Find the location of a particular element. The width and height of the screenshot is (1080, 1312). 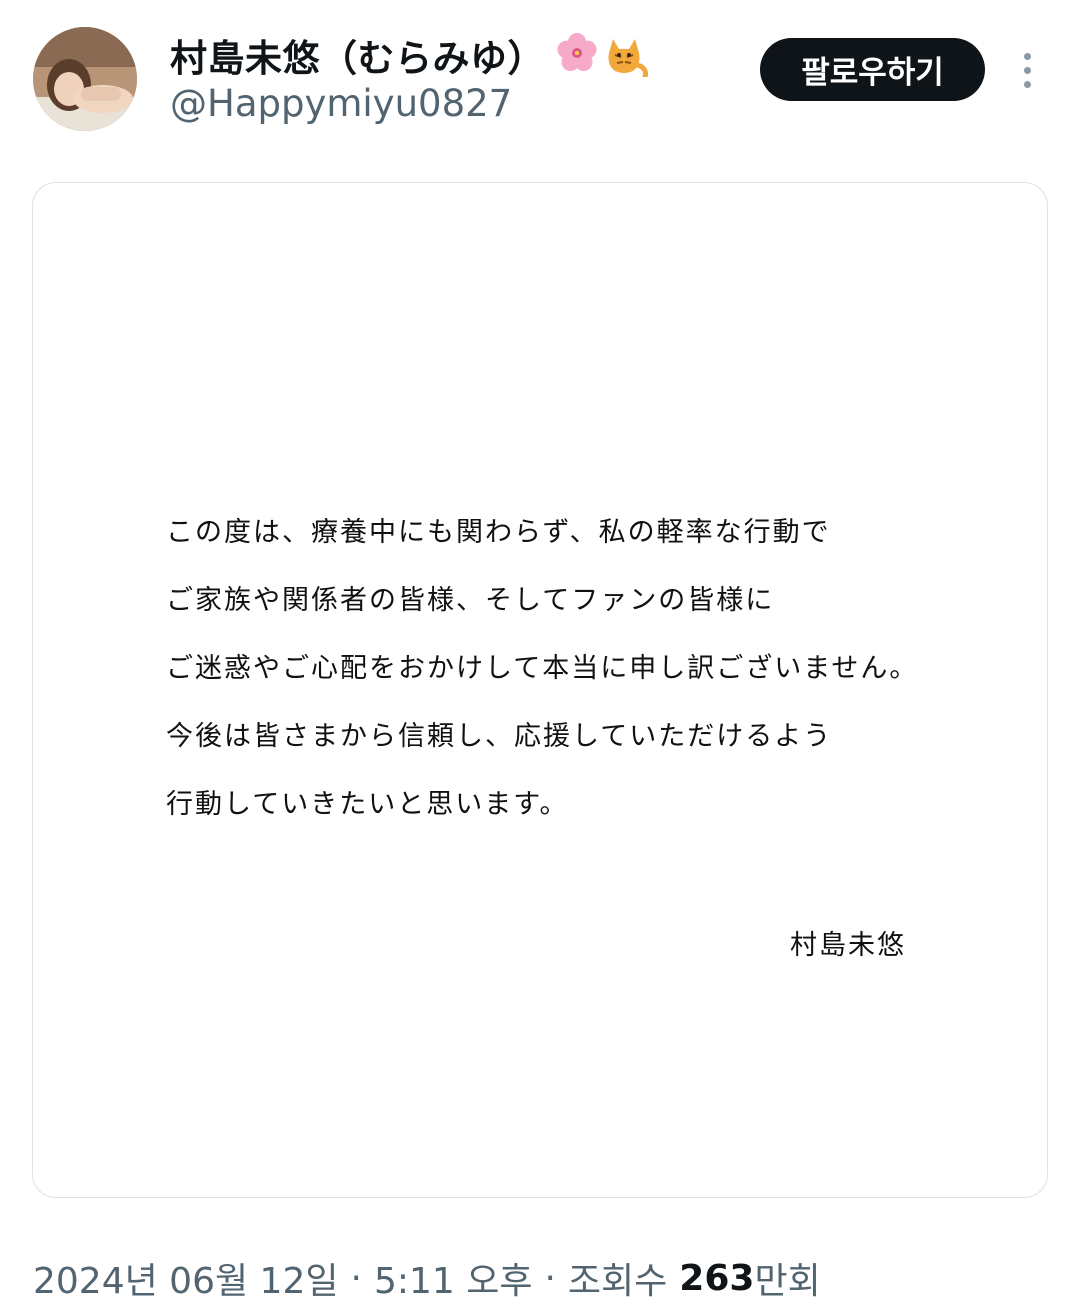

views-suffix: 만회 is located at coordinates (787, 1281).